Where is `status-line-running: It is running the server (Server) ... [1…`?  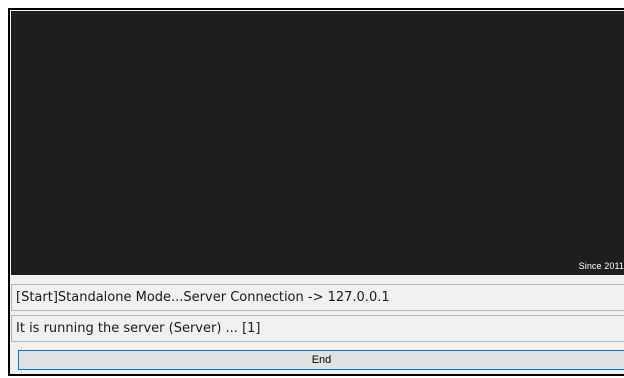
status-line-running: It is running the server (Server) ... [1… is located at coordinates (317, 328).